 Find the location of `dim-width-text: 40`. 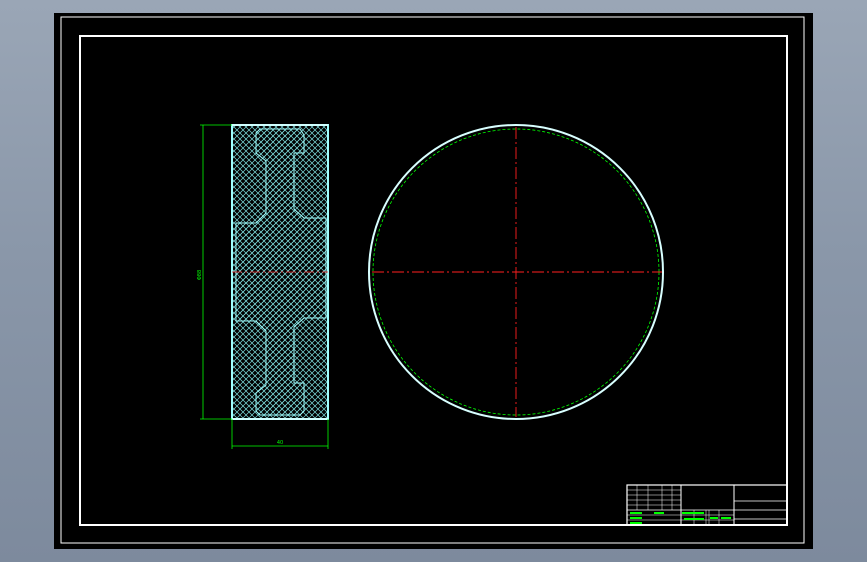

dim-width-text: 40 is located at coordinates (280, 443).